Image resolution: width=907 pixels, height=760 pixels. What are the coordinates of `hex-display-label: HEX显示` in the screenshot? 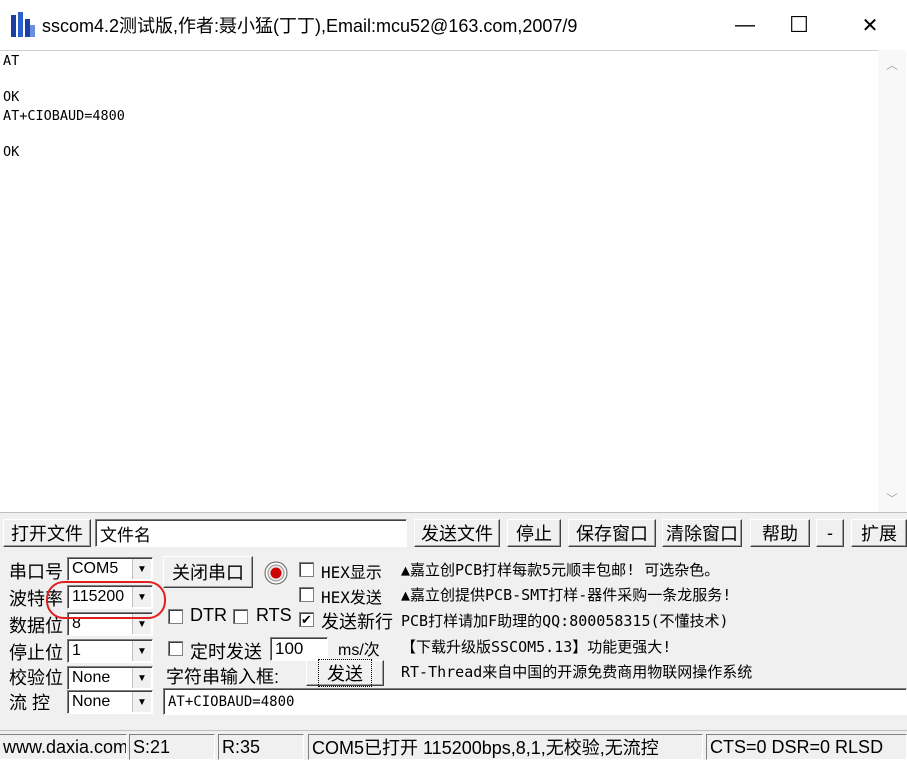 It's located at (351, 572).